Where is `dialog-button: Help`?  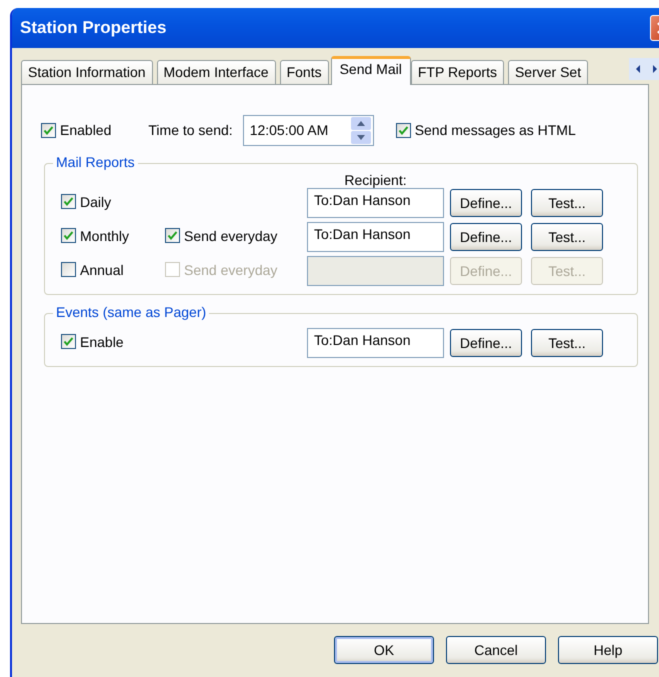
dialog-button: Help is located at coordinates (608, 650).